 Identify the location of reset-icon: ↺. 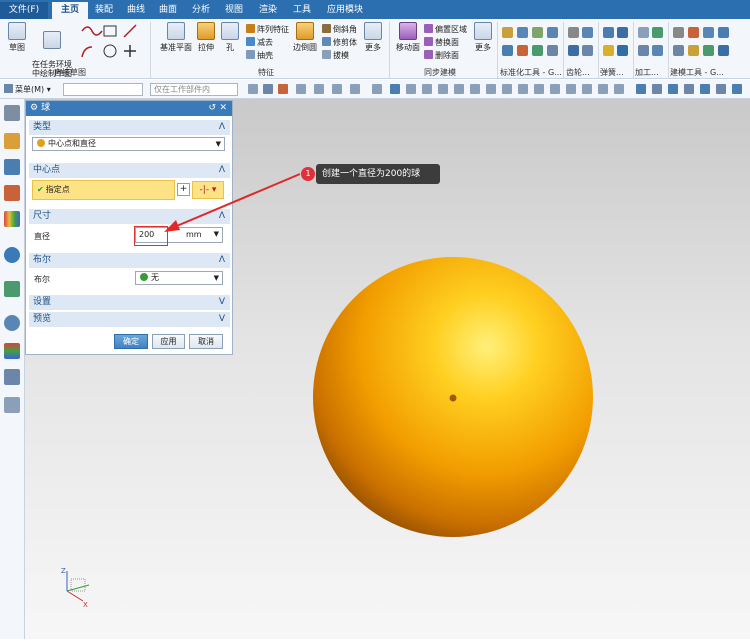
(212, 108).